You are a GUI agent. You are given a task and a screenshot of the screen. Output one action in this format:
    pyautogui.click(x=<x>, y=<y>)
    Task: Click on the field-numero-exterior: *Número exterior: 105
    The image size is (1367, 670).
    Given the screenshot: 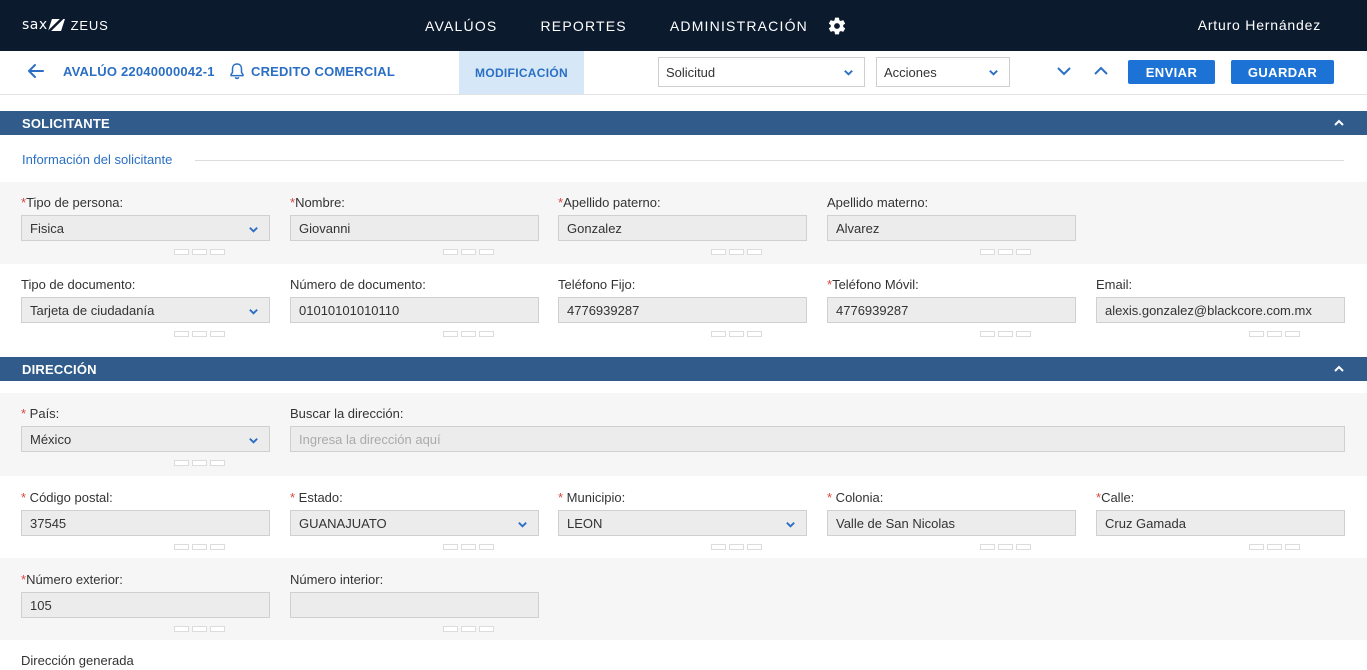 What is the action you would take?
    pyautogui.click(x=145, y=602)
    